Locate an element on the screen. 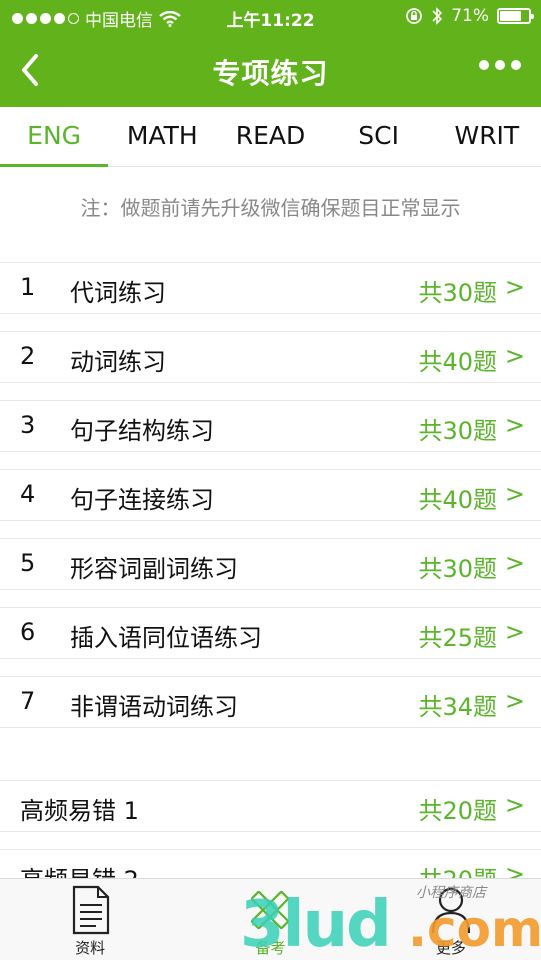 The height and width of the screenshot is (960, 541). item-number: 5 is located at coordinates (28, 563).